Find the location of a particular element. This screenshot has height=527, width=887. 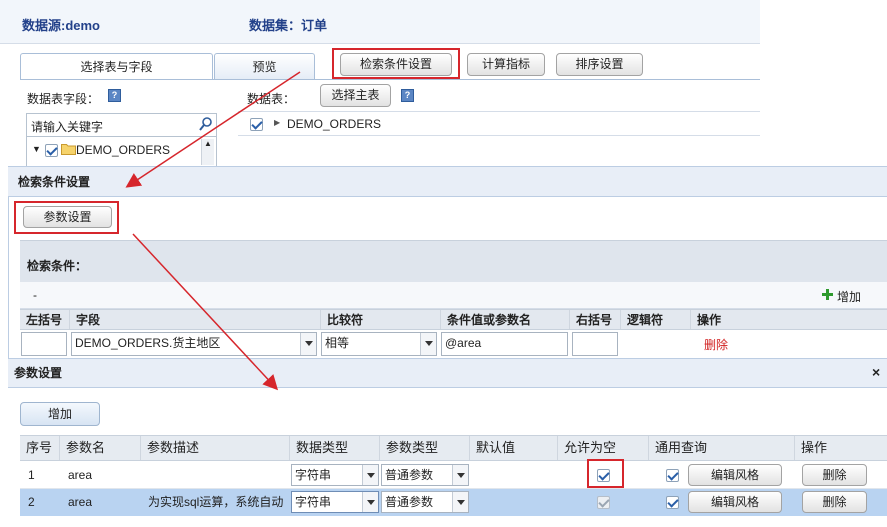

conditions-header: 检索条件： is located at coordinates (453, 261).